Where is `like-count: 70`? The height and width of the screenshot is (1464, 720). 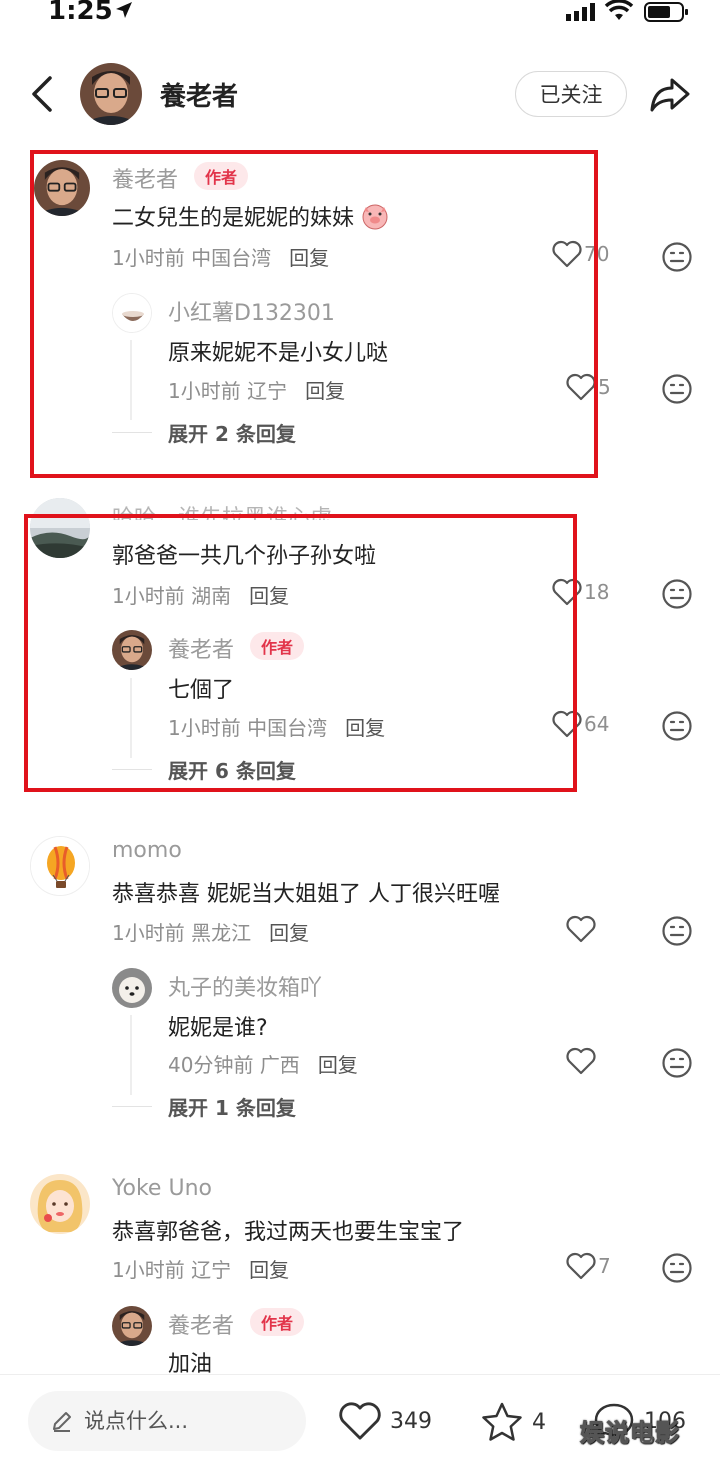
like-count: 70 is located at coordinates (597, 254).